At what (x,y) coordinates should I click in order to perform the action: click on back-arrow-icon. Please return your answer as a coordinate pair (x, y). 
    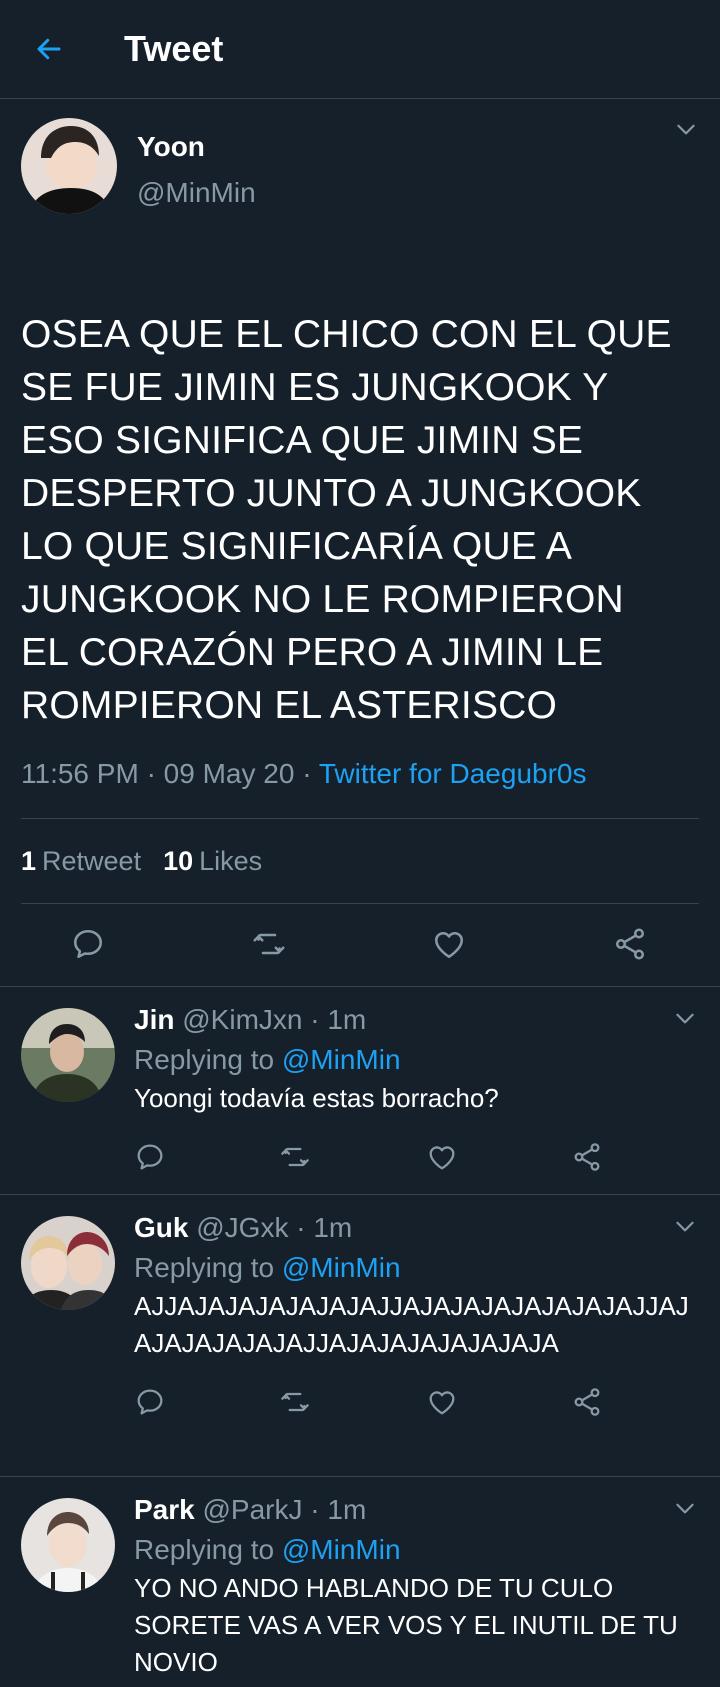
    Looking at the image, I should click on (49, 49).